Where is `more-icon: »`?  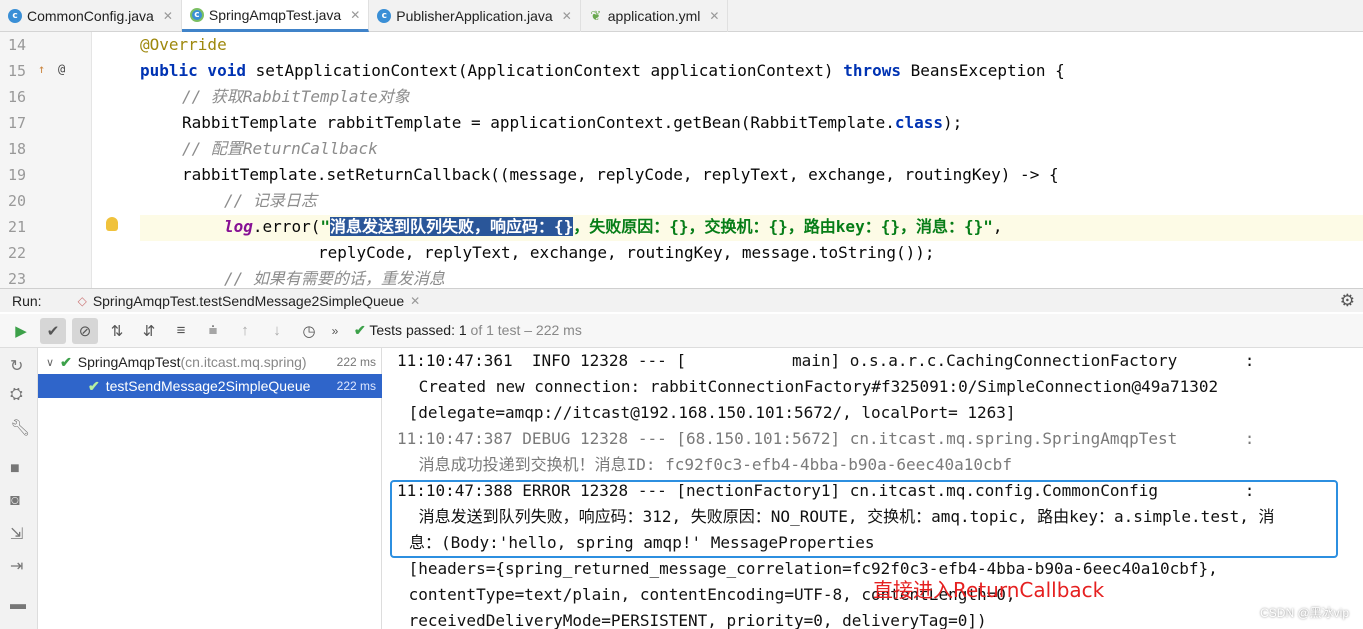
more-icon: » is located at coordinates (335, 331).